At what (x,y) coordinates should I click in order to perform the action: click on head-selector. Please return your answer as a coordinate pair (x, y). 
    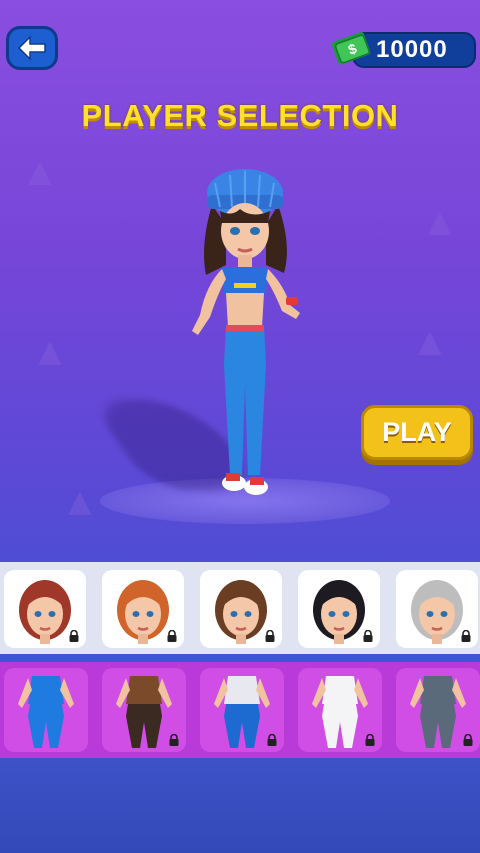
    Looking at the image, I should click on (240, 608).